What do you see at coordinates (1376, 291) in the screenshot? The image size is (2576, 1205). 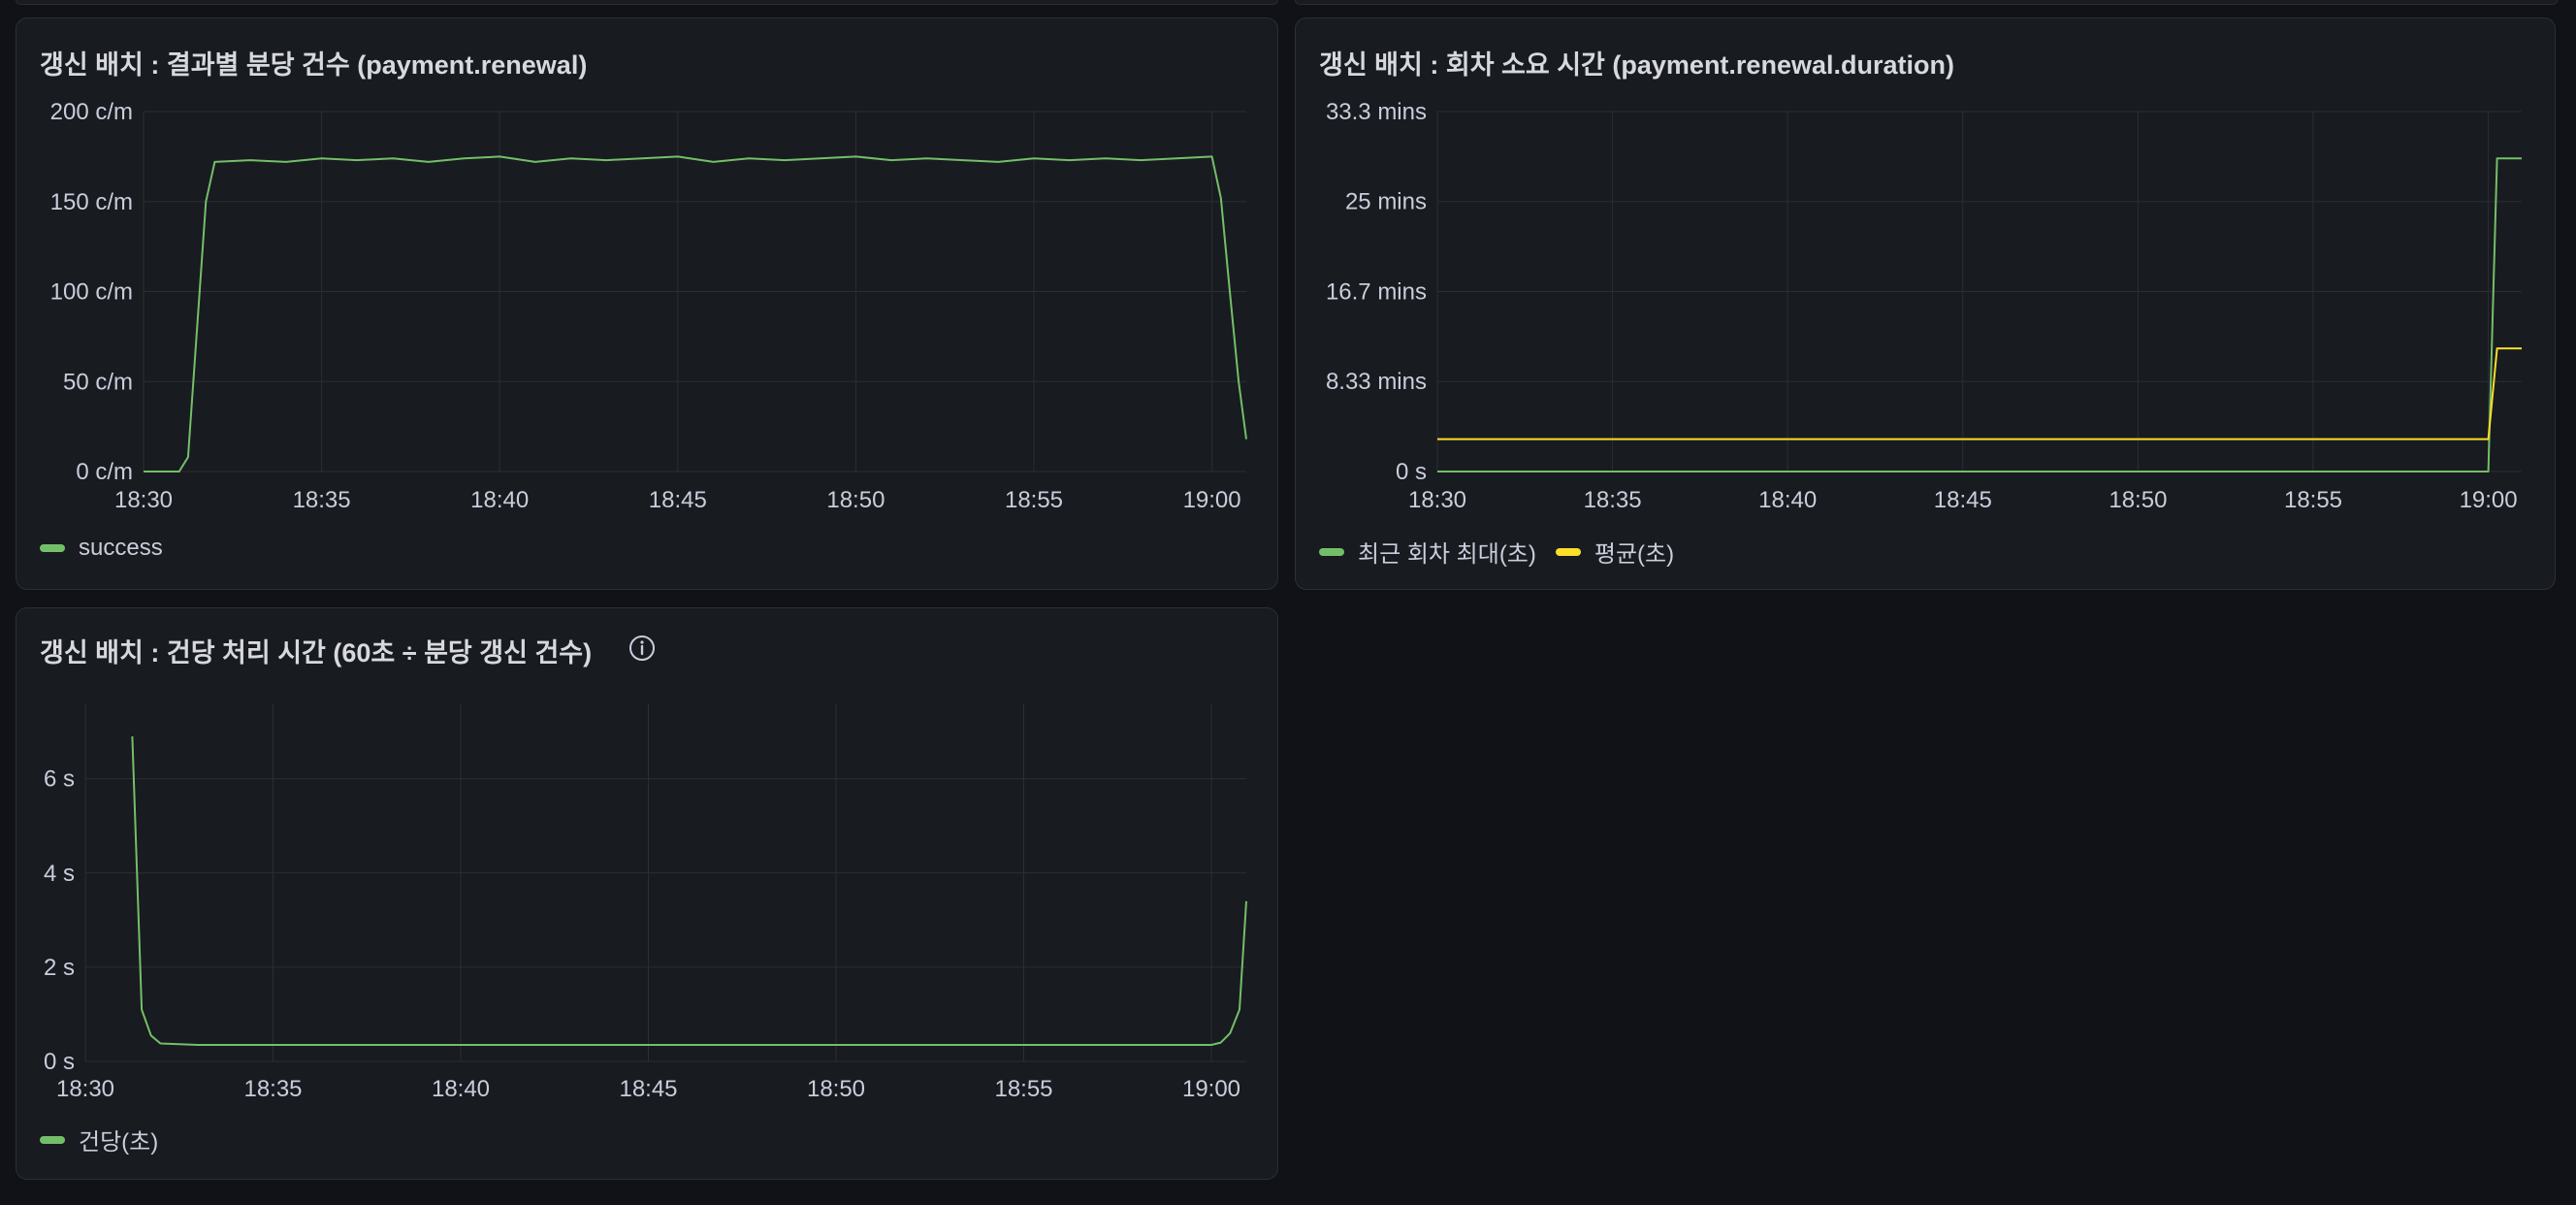 I see `y-tick-label: 16.7 mins` at bounding box center [1376, 291].